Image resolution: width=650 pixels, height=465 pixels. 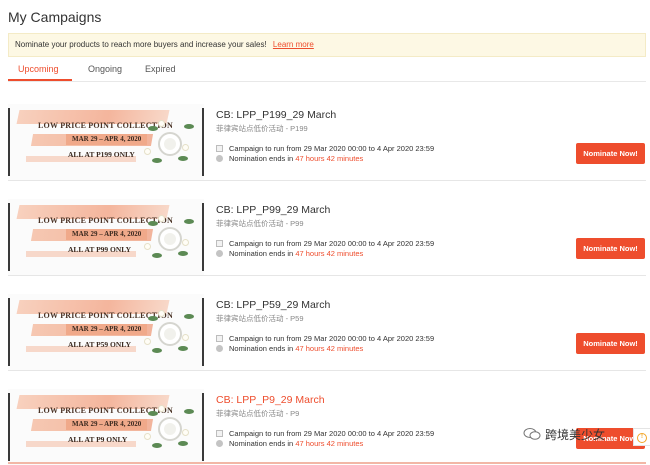 What do you see at coordinates (258, 413) in the screenshot?
I see `campaign-subtitle: 菲律宾站点低价活动 - P9` at bounding box center [258, 413].